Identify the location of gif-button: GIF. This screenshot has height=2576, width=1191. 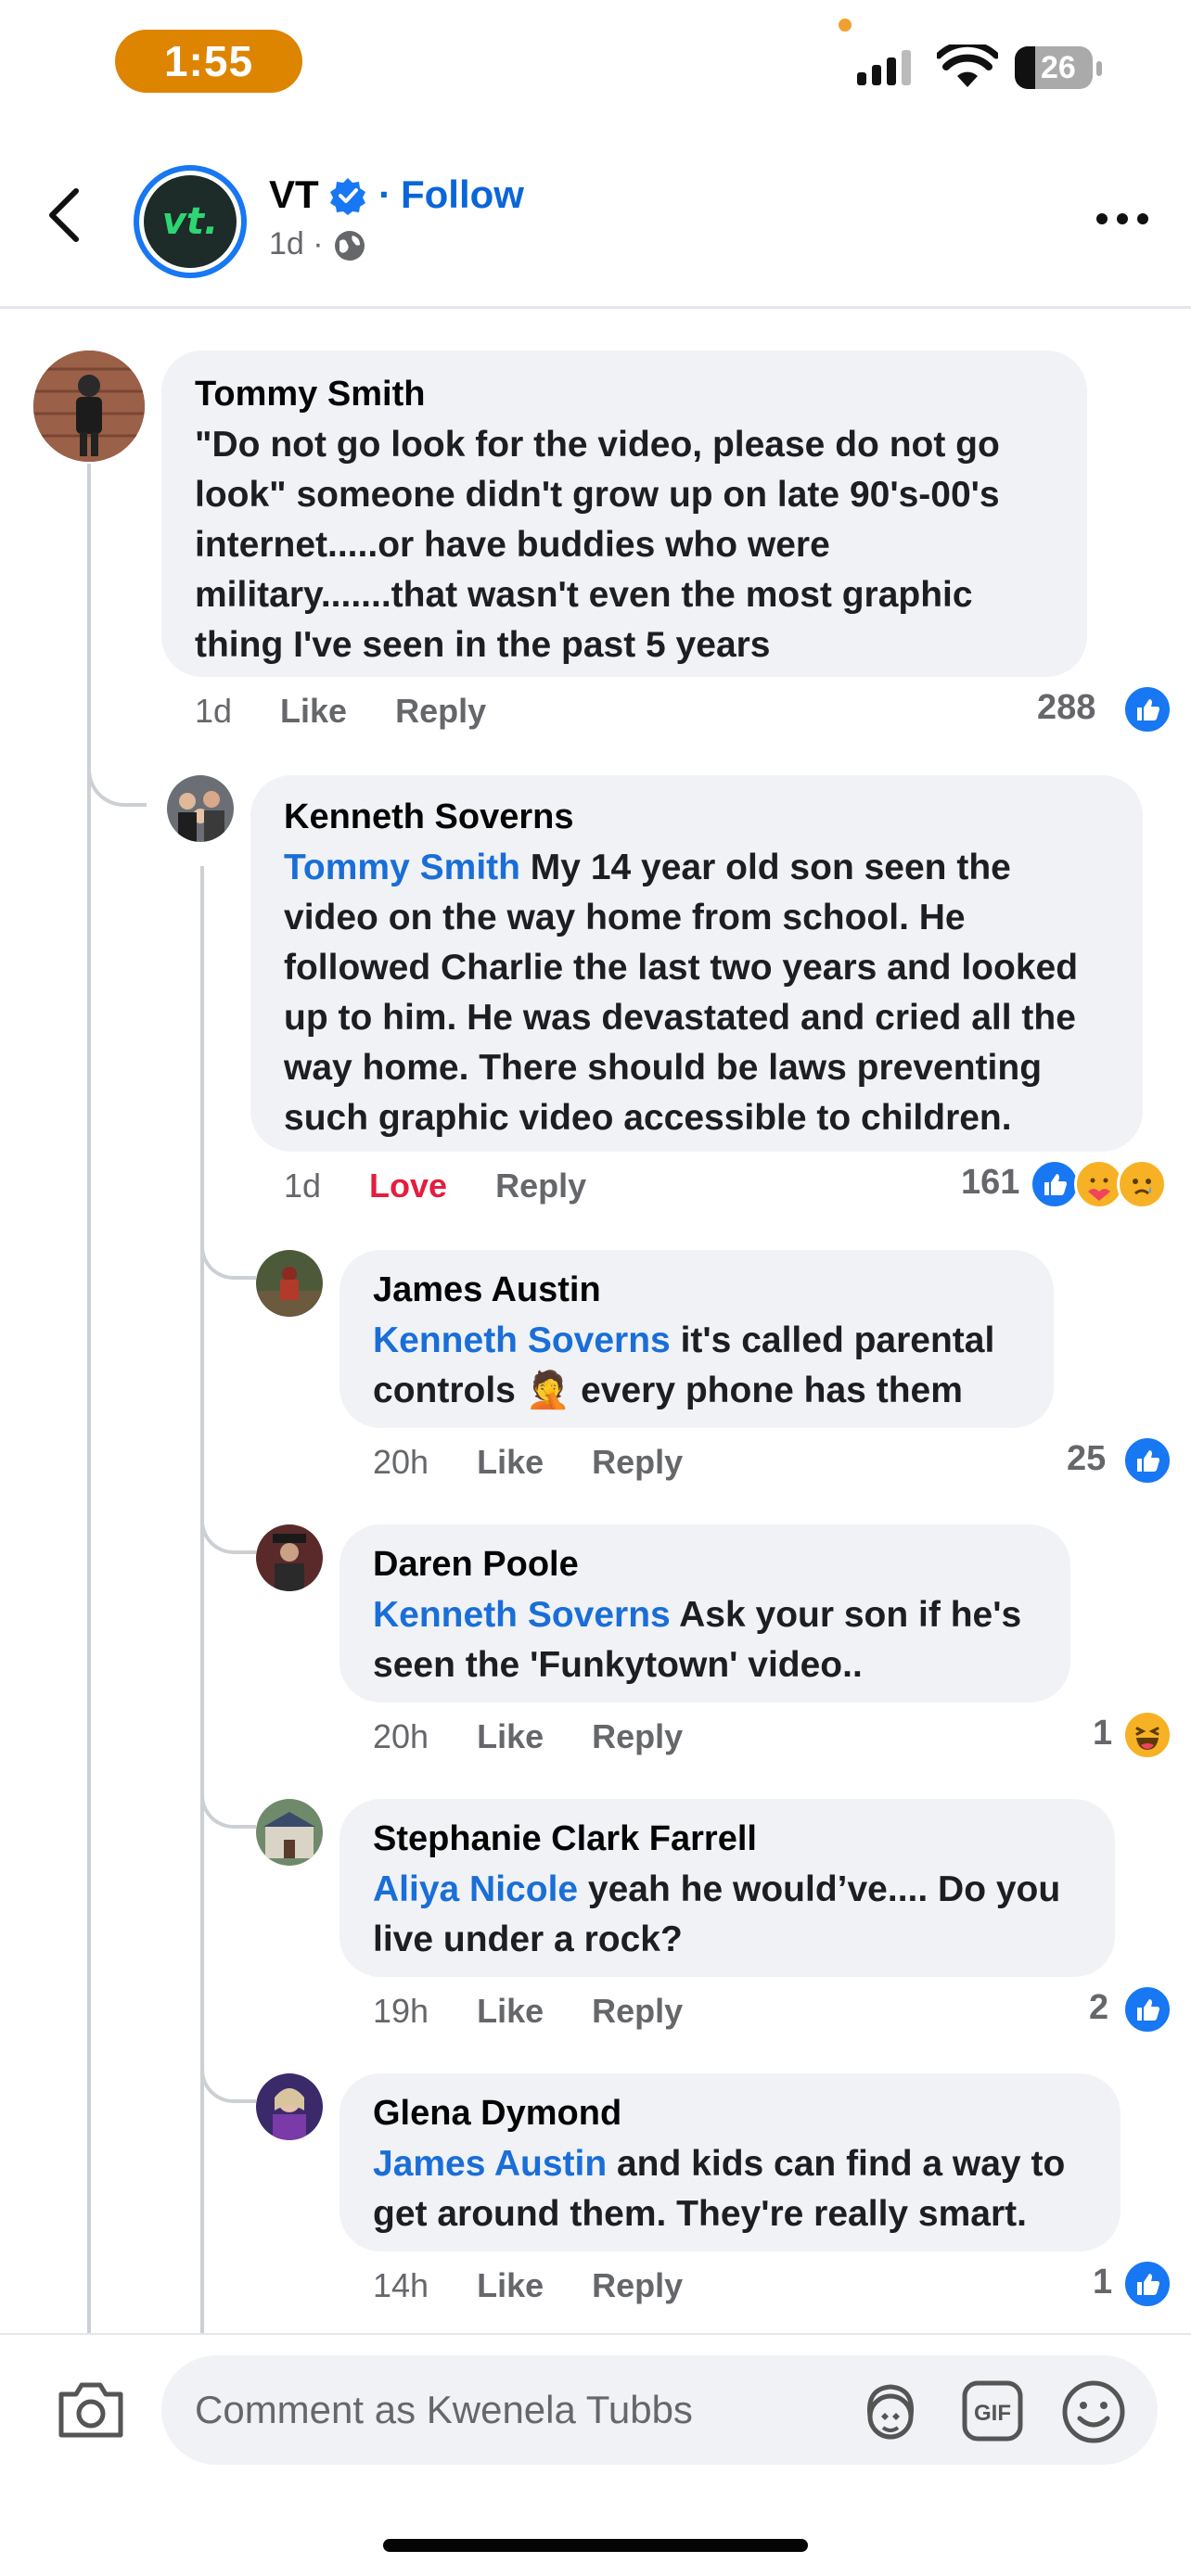
(992, 2413).